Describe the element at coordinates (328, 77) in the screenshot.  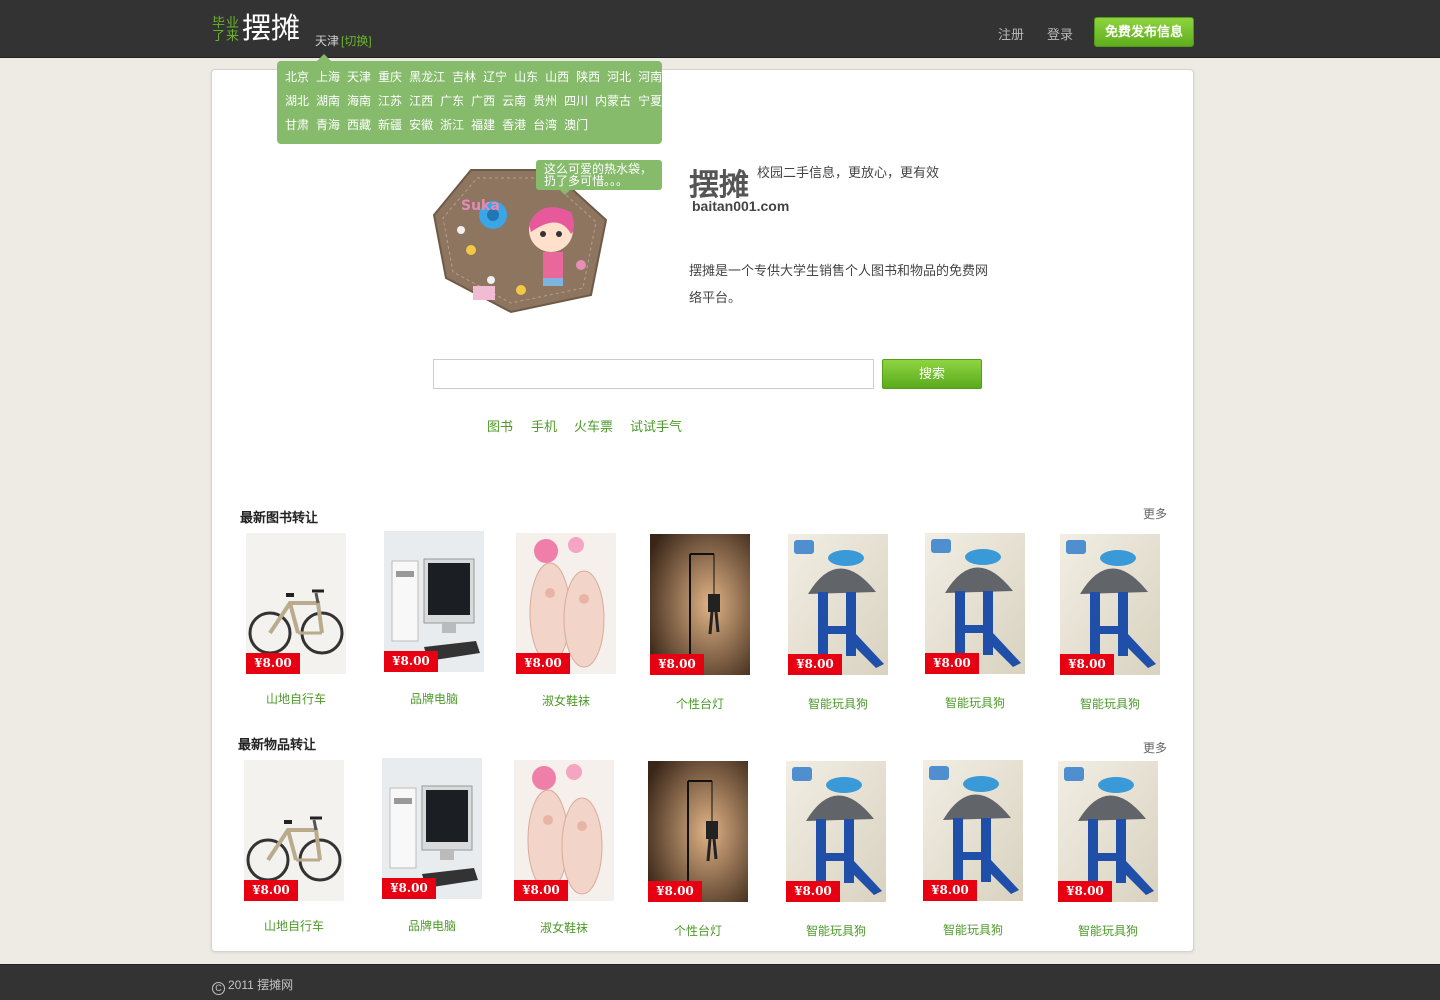
I see `city-option: 上海` at that location.